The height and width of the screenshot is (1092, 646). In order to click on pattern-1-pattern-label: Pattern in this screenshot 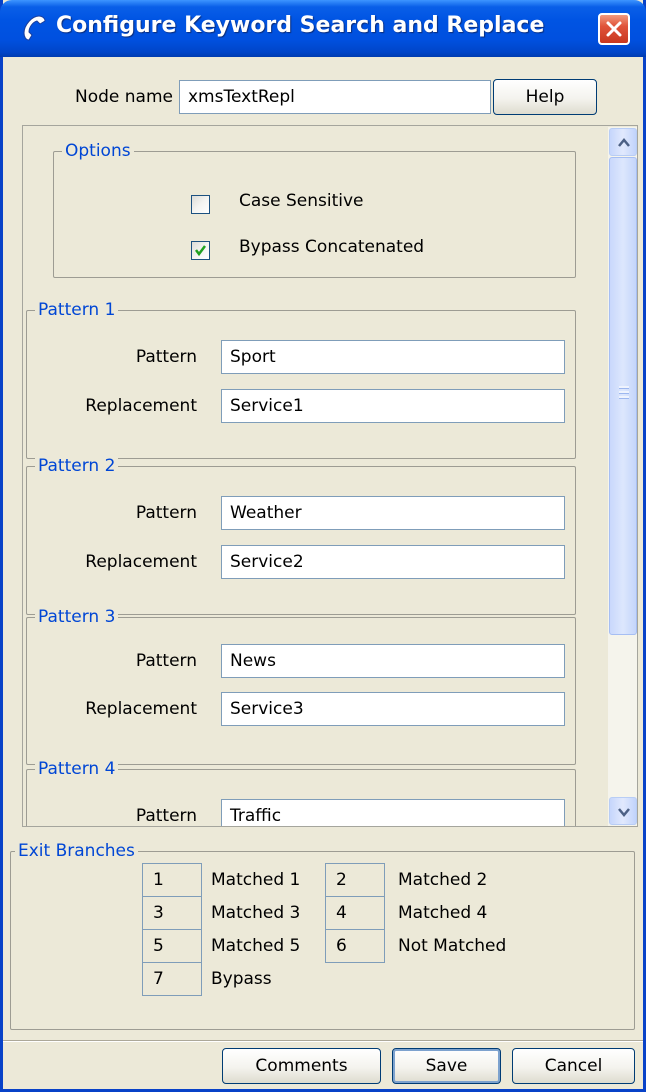, I will do `click(166, 357)`.